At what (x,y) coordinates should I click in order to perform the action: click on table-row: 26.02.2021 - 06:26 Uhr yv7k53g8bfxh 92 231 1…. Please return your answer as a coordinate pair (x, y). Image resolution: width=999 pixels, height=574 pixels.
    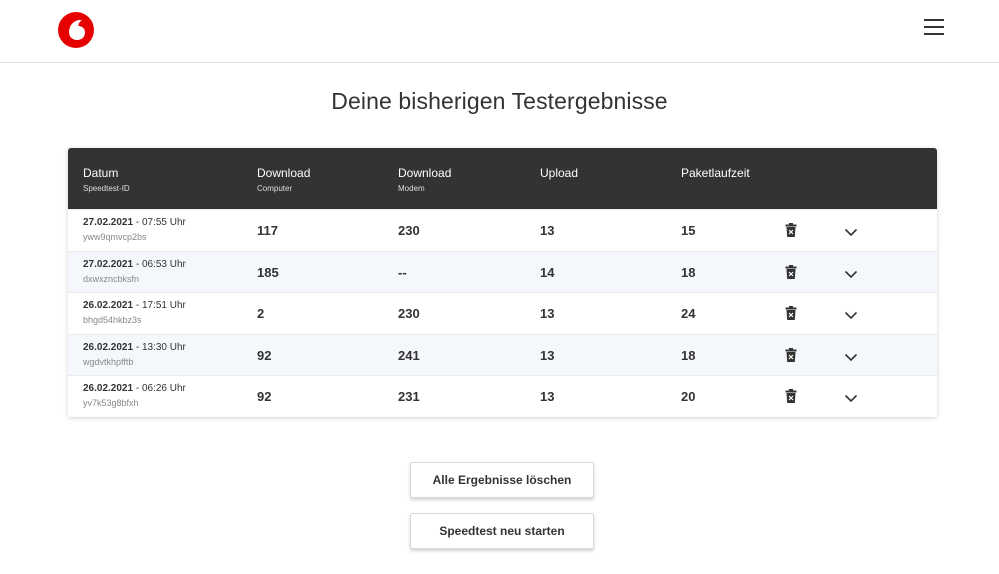
    Looking at the image, I should click on (502, 396).